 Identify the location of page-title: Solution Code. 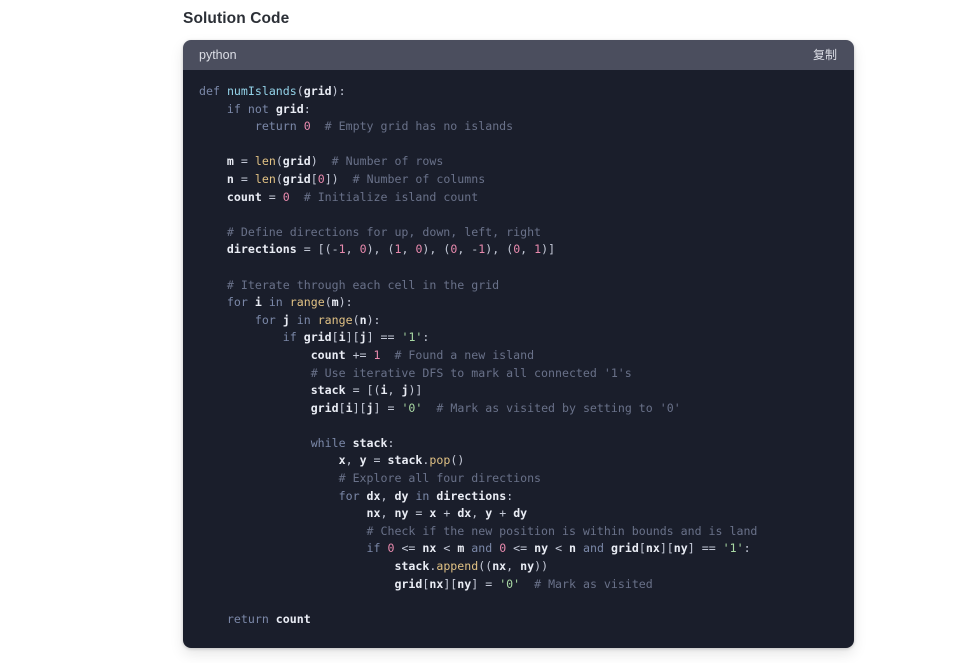
(236, 18).